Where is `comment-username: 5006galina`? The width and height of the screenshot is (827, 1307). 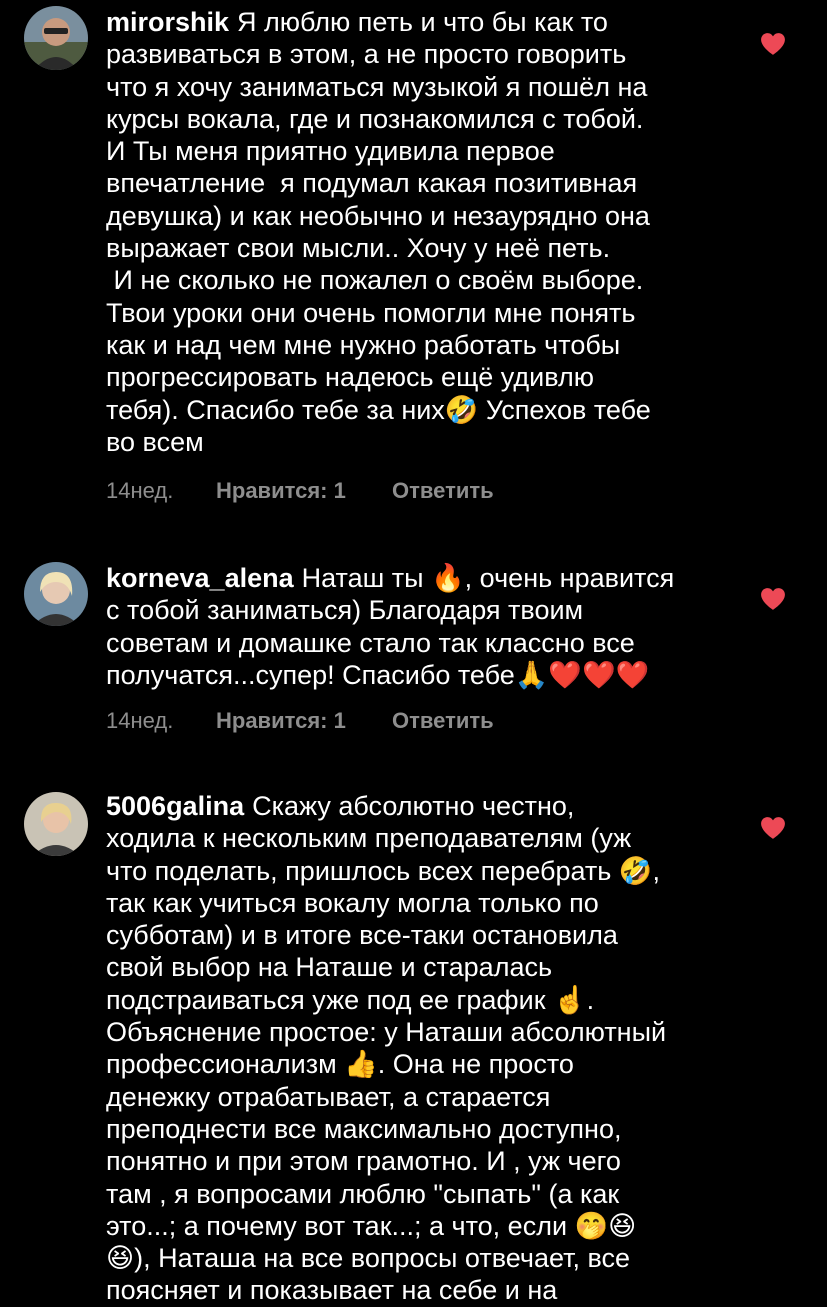 comment-username: 5006galina is located at coordinates (175, 806).